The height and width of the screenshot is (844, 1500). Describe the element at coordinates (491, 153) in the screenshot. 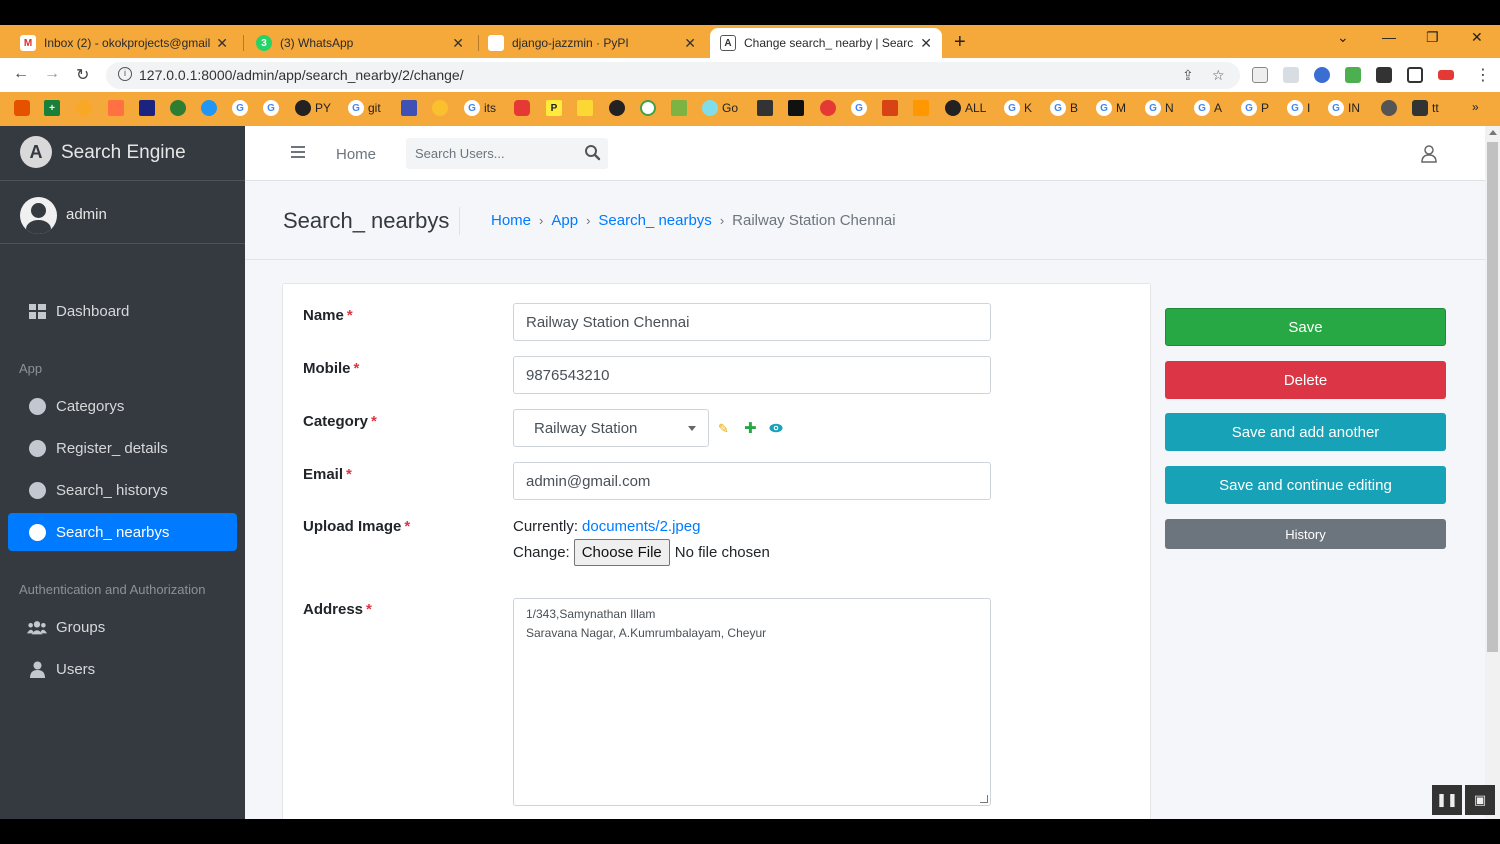

I see `search-input` at that location.